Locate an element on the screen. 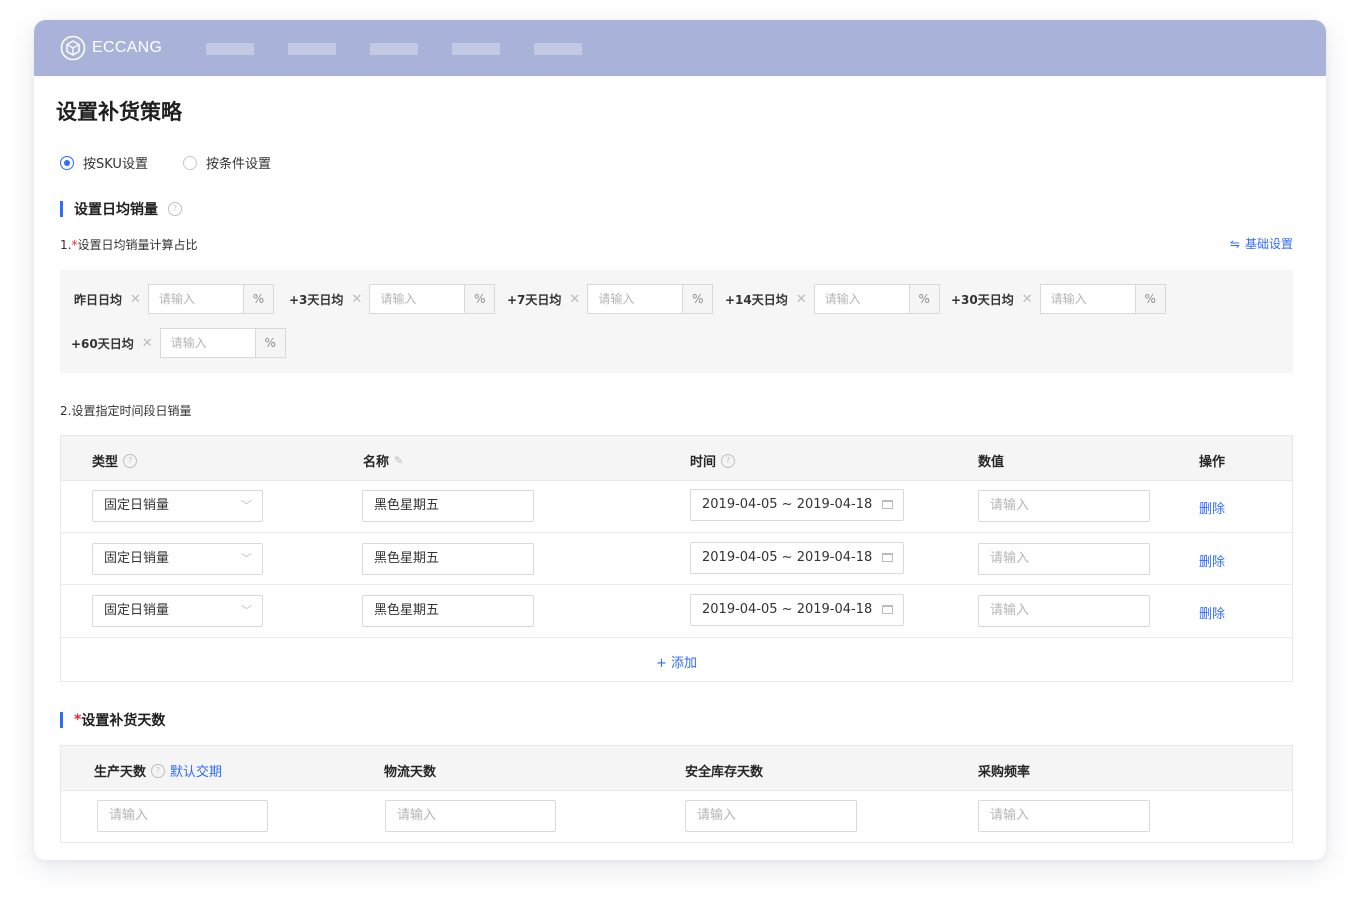 The width and height of the screenshot is (1360, 908). col-safety-label: 安全库存天数 is located at coordinates (724, 772).